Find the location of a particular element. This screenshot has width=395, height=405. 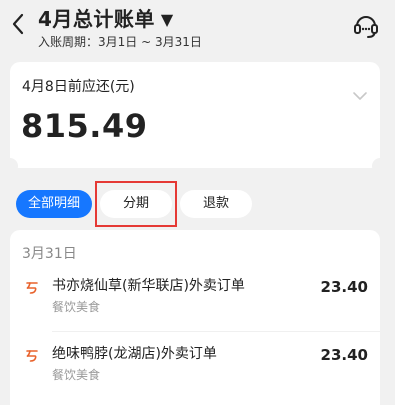

card-notch-right is located at coordinates (380, 166).